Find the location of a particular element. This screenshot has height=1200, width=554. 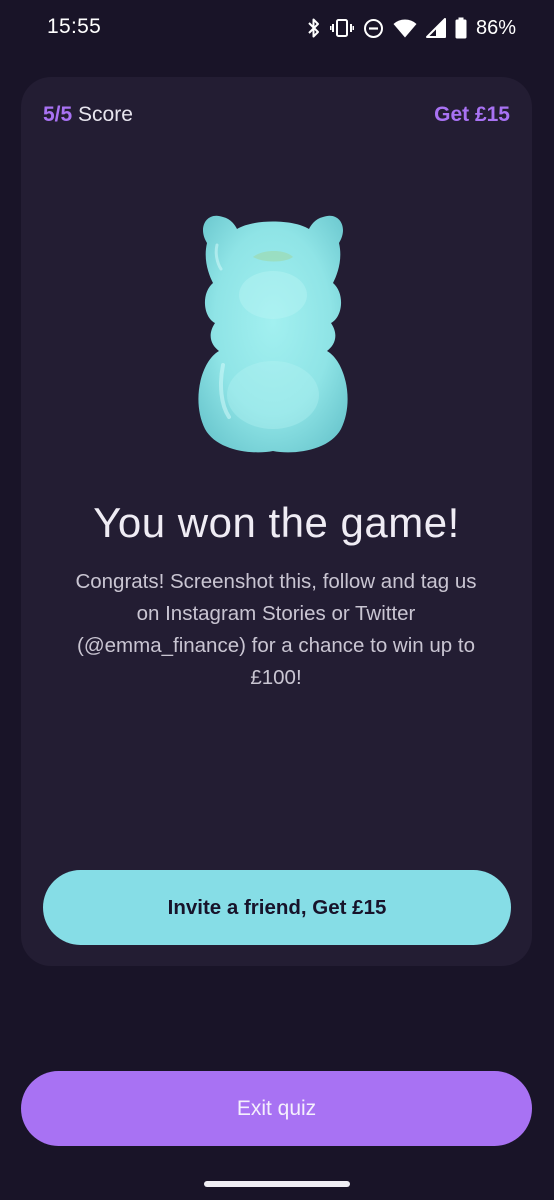

wifi-icon is located at coordinates (405, 28).